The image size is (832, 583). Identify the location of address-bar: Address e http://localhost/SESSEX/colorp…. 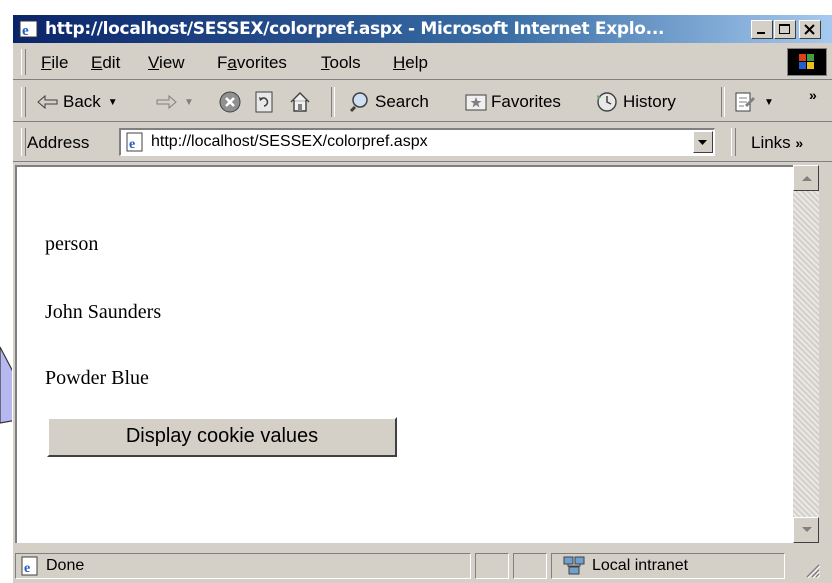
(422, 142).